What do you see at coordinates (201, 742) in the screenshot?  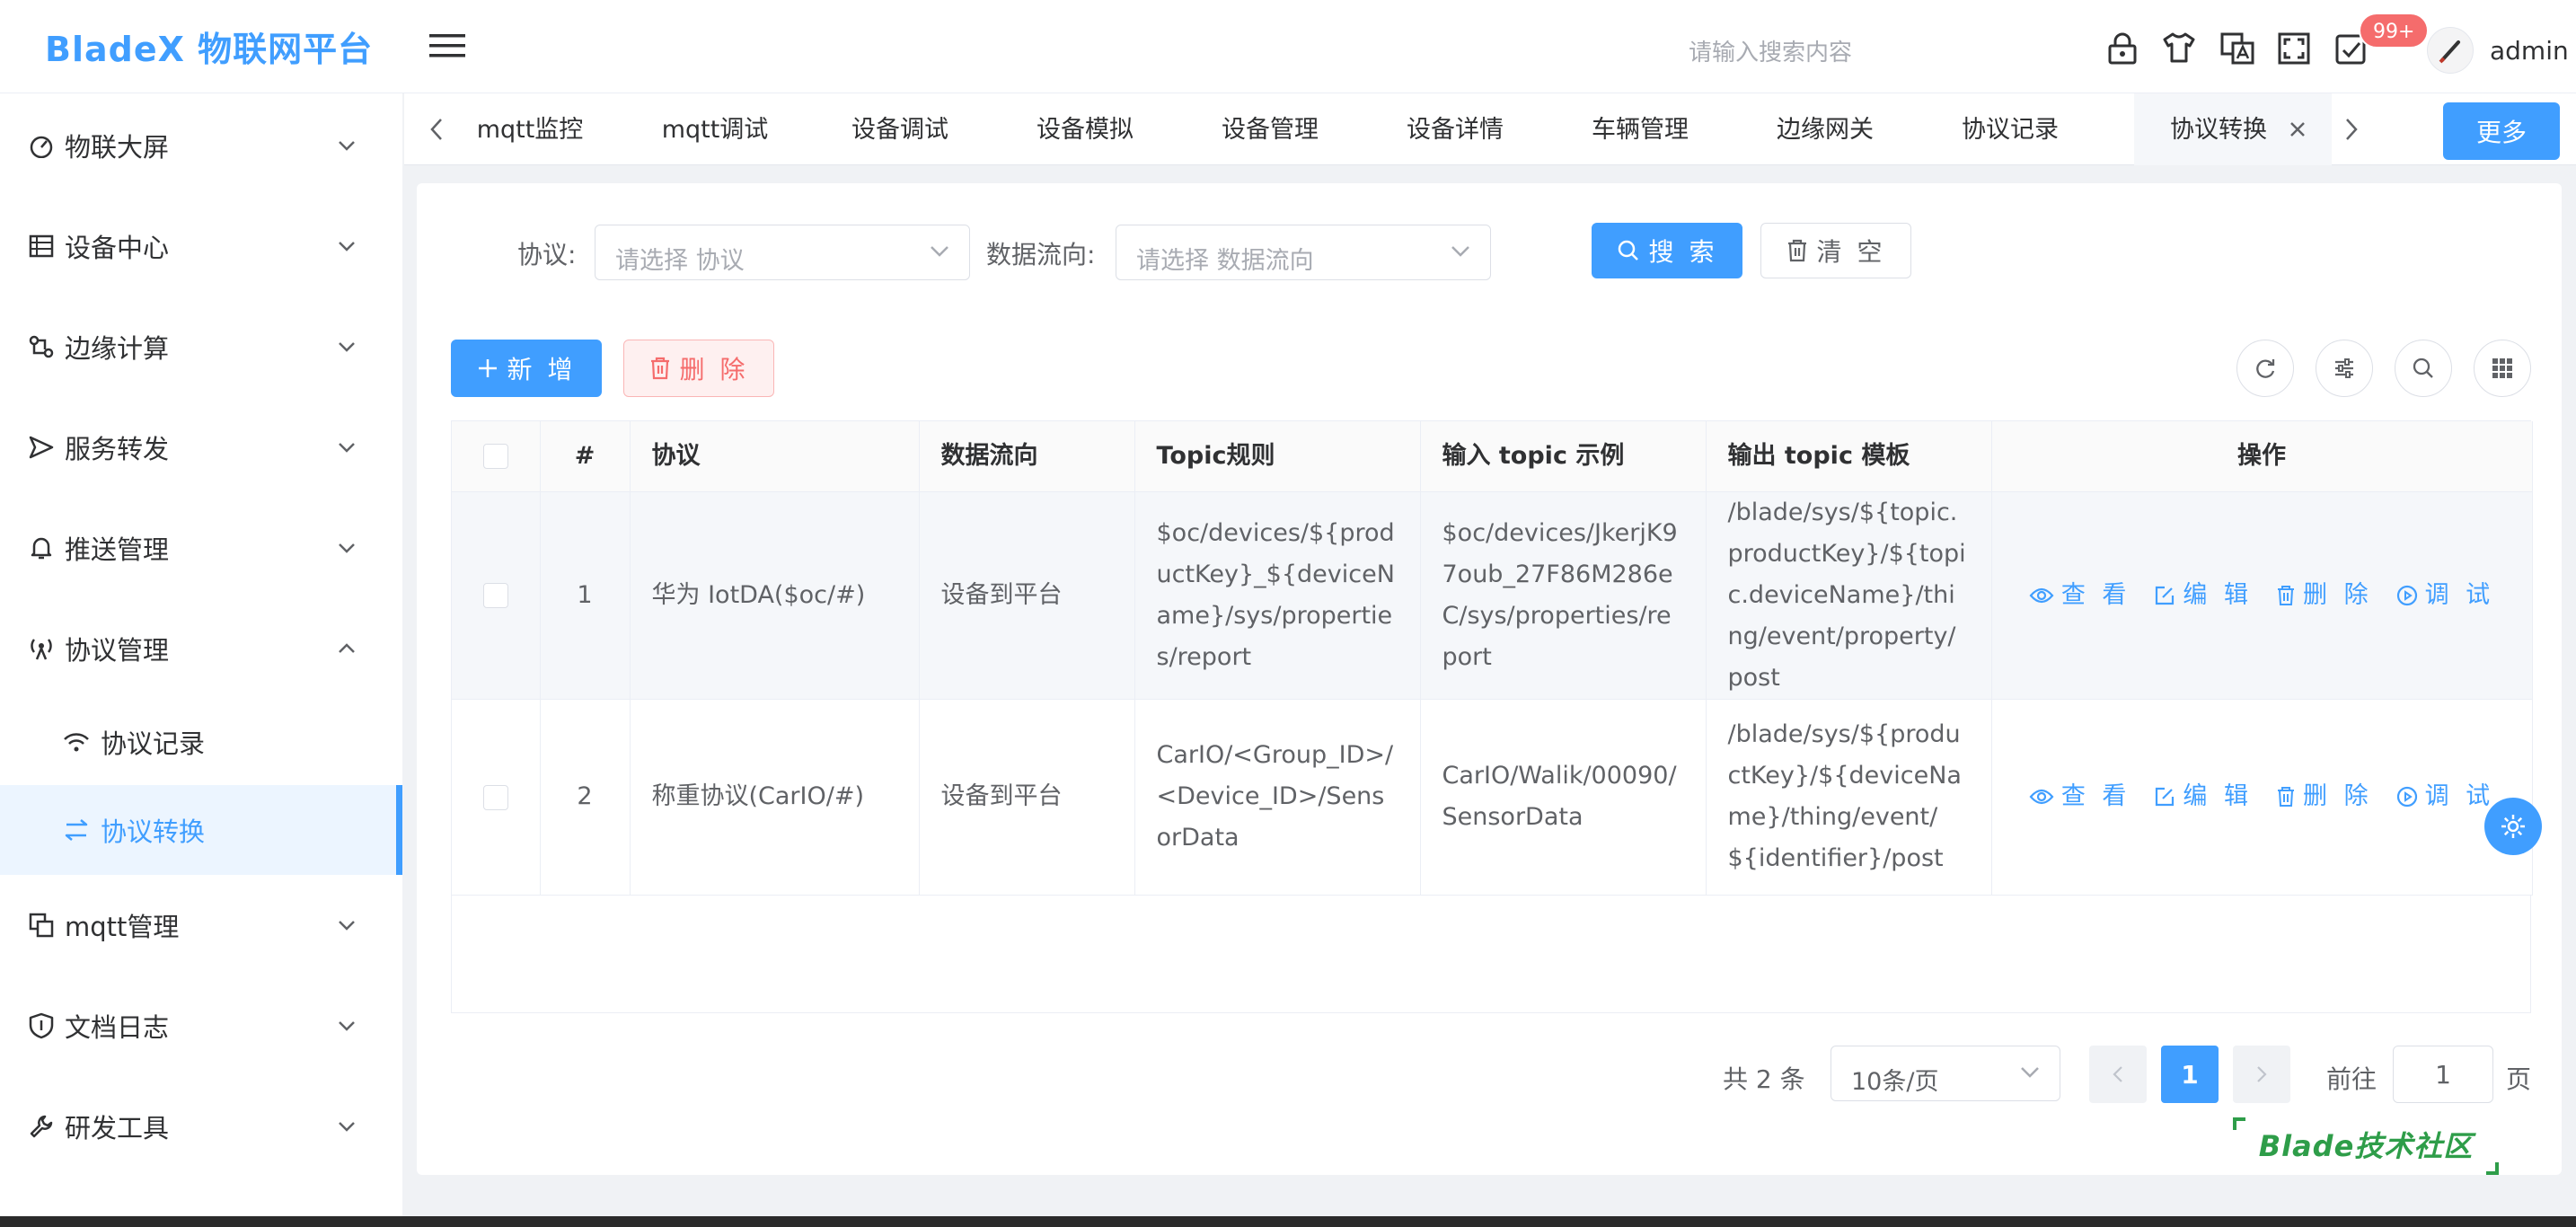 I see `sidebar-item-protocol-records: 协议记录` at bounding box center [201, 742].